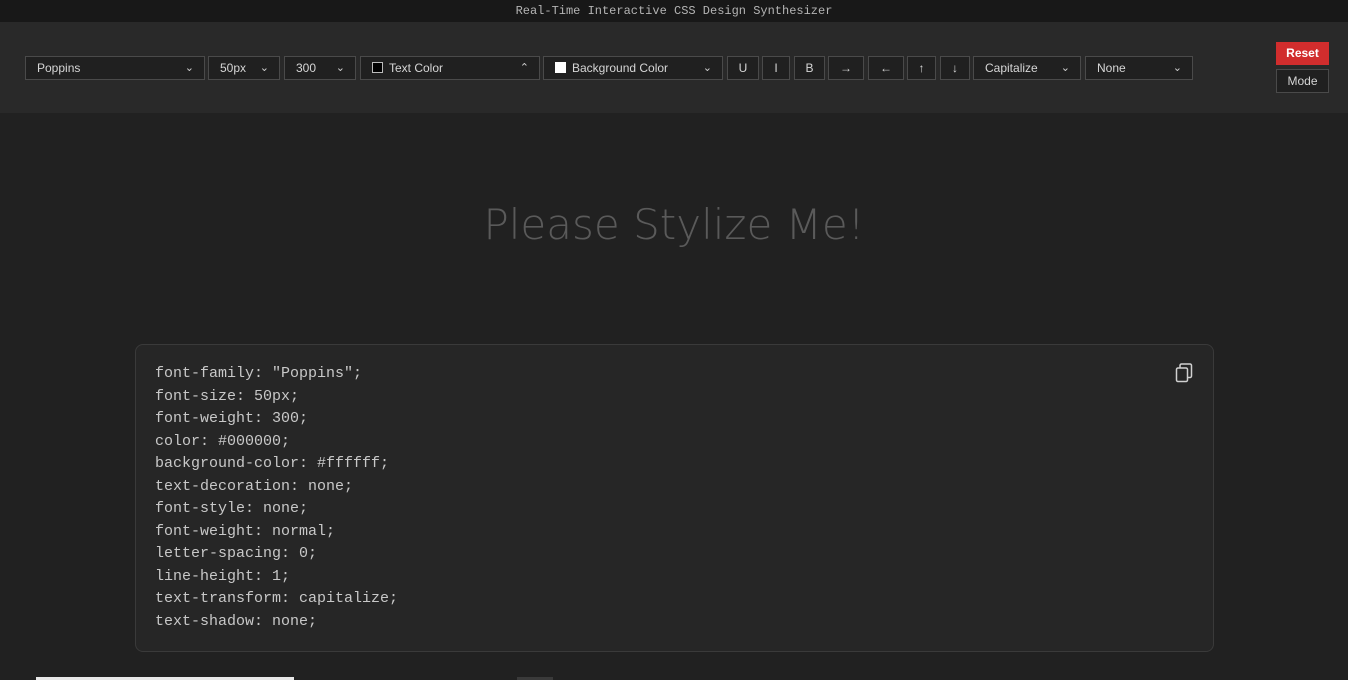 The image size is (1348, 680). Describe the element at coordinates (886, 68) in the screenshot. I see `letter-spacing-decrease-button: ←` at that location.